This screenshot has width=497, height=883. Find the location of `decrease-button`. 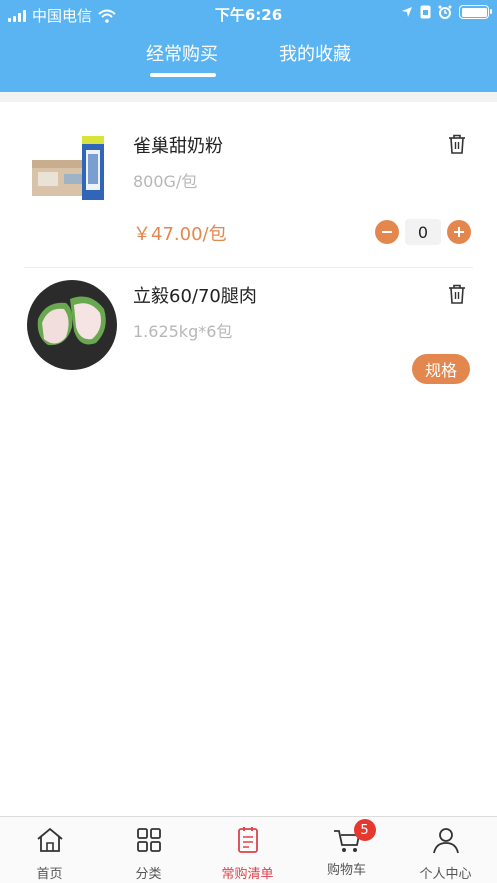

decrease-button is located at coordinates (387, 232).